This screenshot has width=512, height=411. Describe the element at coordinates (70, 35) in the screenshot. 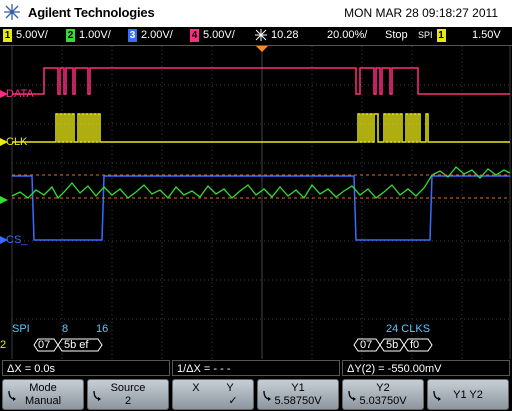

I see `ch2-badge: 2` at that location.